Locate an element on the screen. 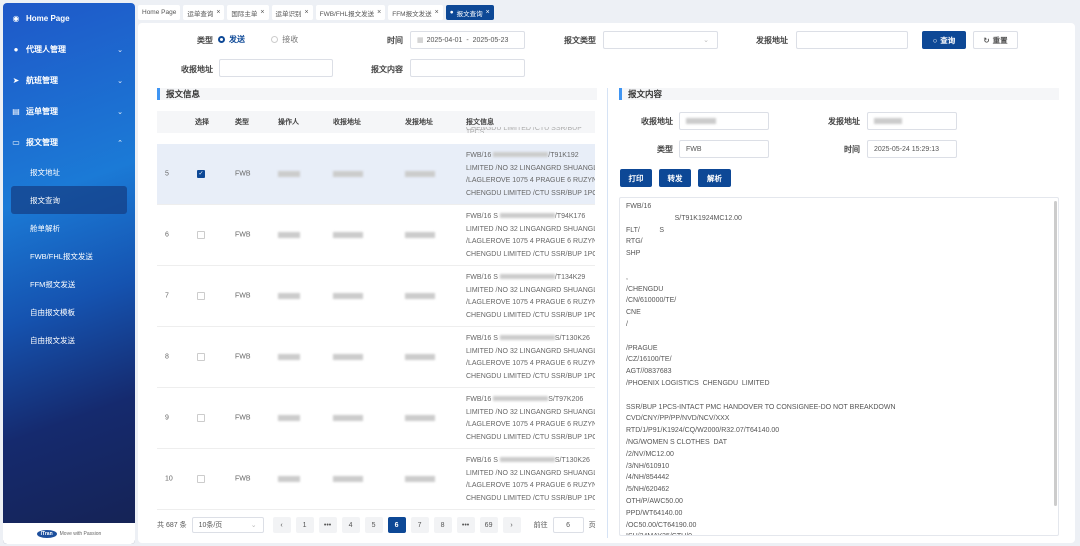 This screenshot has width=1080, height=546. query-button: ○ 查询 is located at coordinates (944, 40).